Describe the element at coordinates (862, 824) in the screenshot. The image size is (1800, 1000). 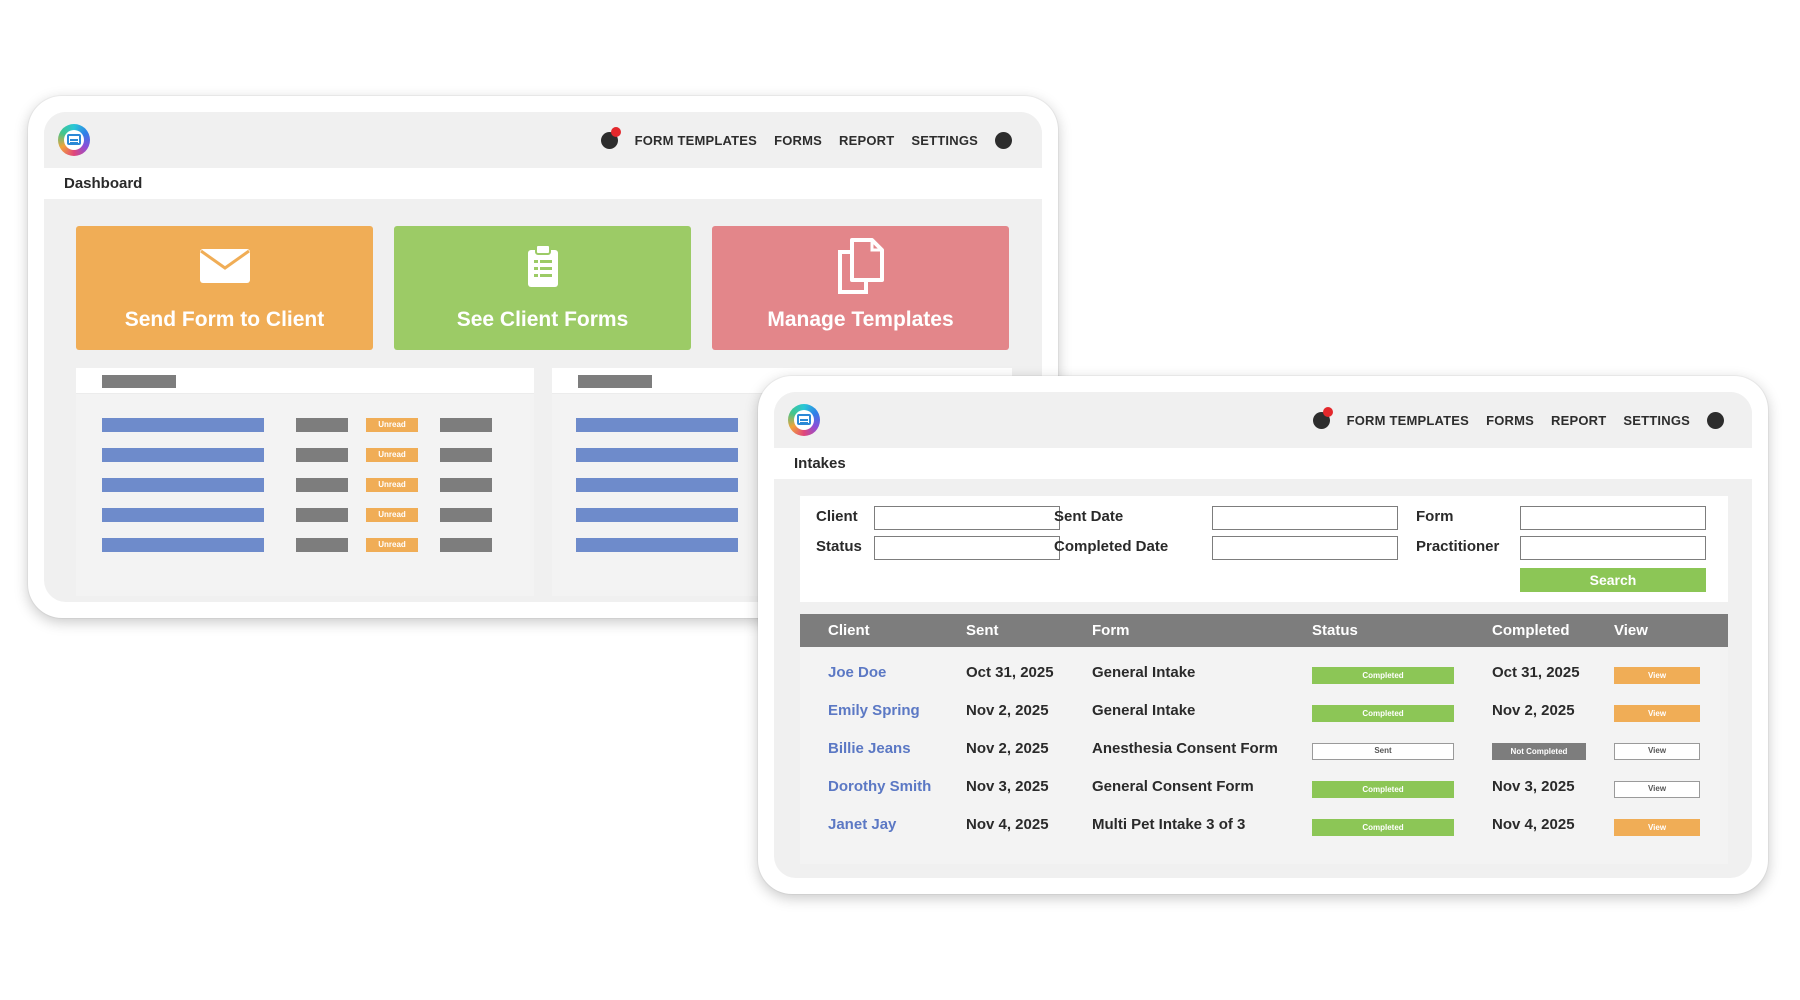
I see `client-name-link: Janet Jay` at that location.